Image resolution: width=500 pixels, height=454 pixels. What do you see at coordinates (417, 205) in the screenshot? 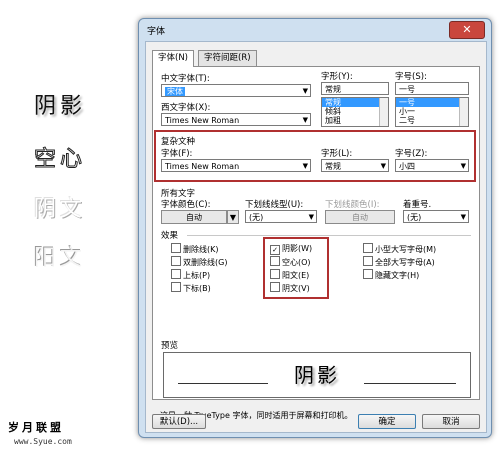
I see `emphasis-label: 着重号.` at bounding box center [417, 205].